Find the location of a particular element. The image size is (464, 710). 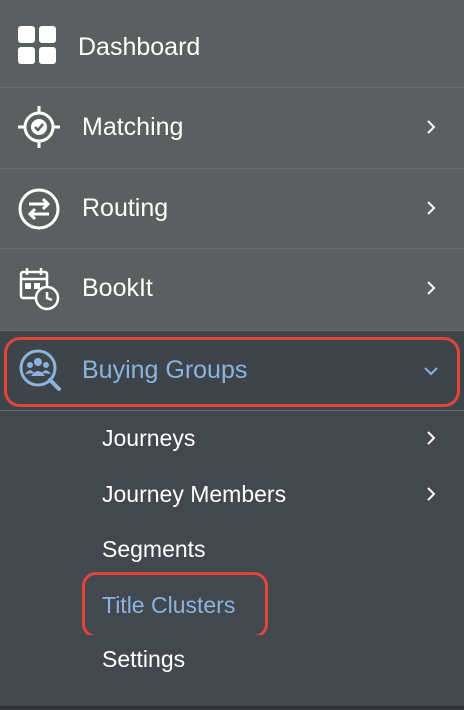

submenu-item-label: Settings is located at coordinates (144, 659).